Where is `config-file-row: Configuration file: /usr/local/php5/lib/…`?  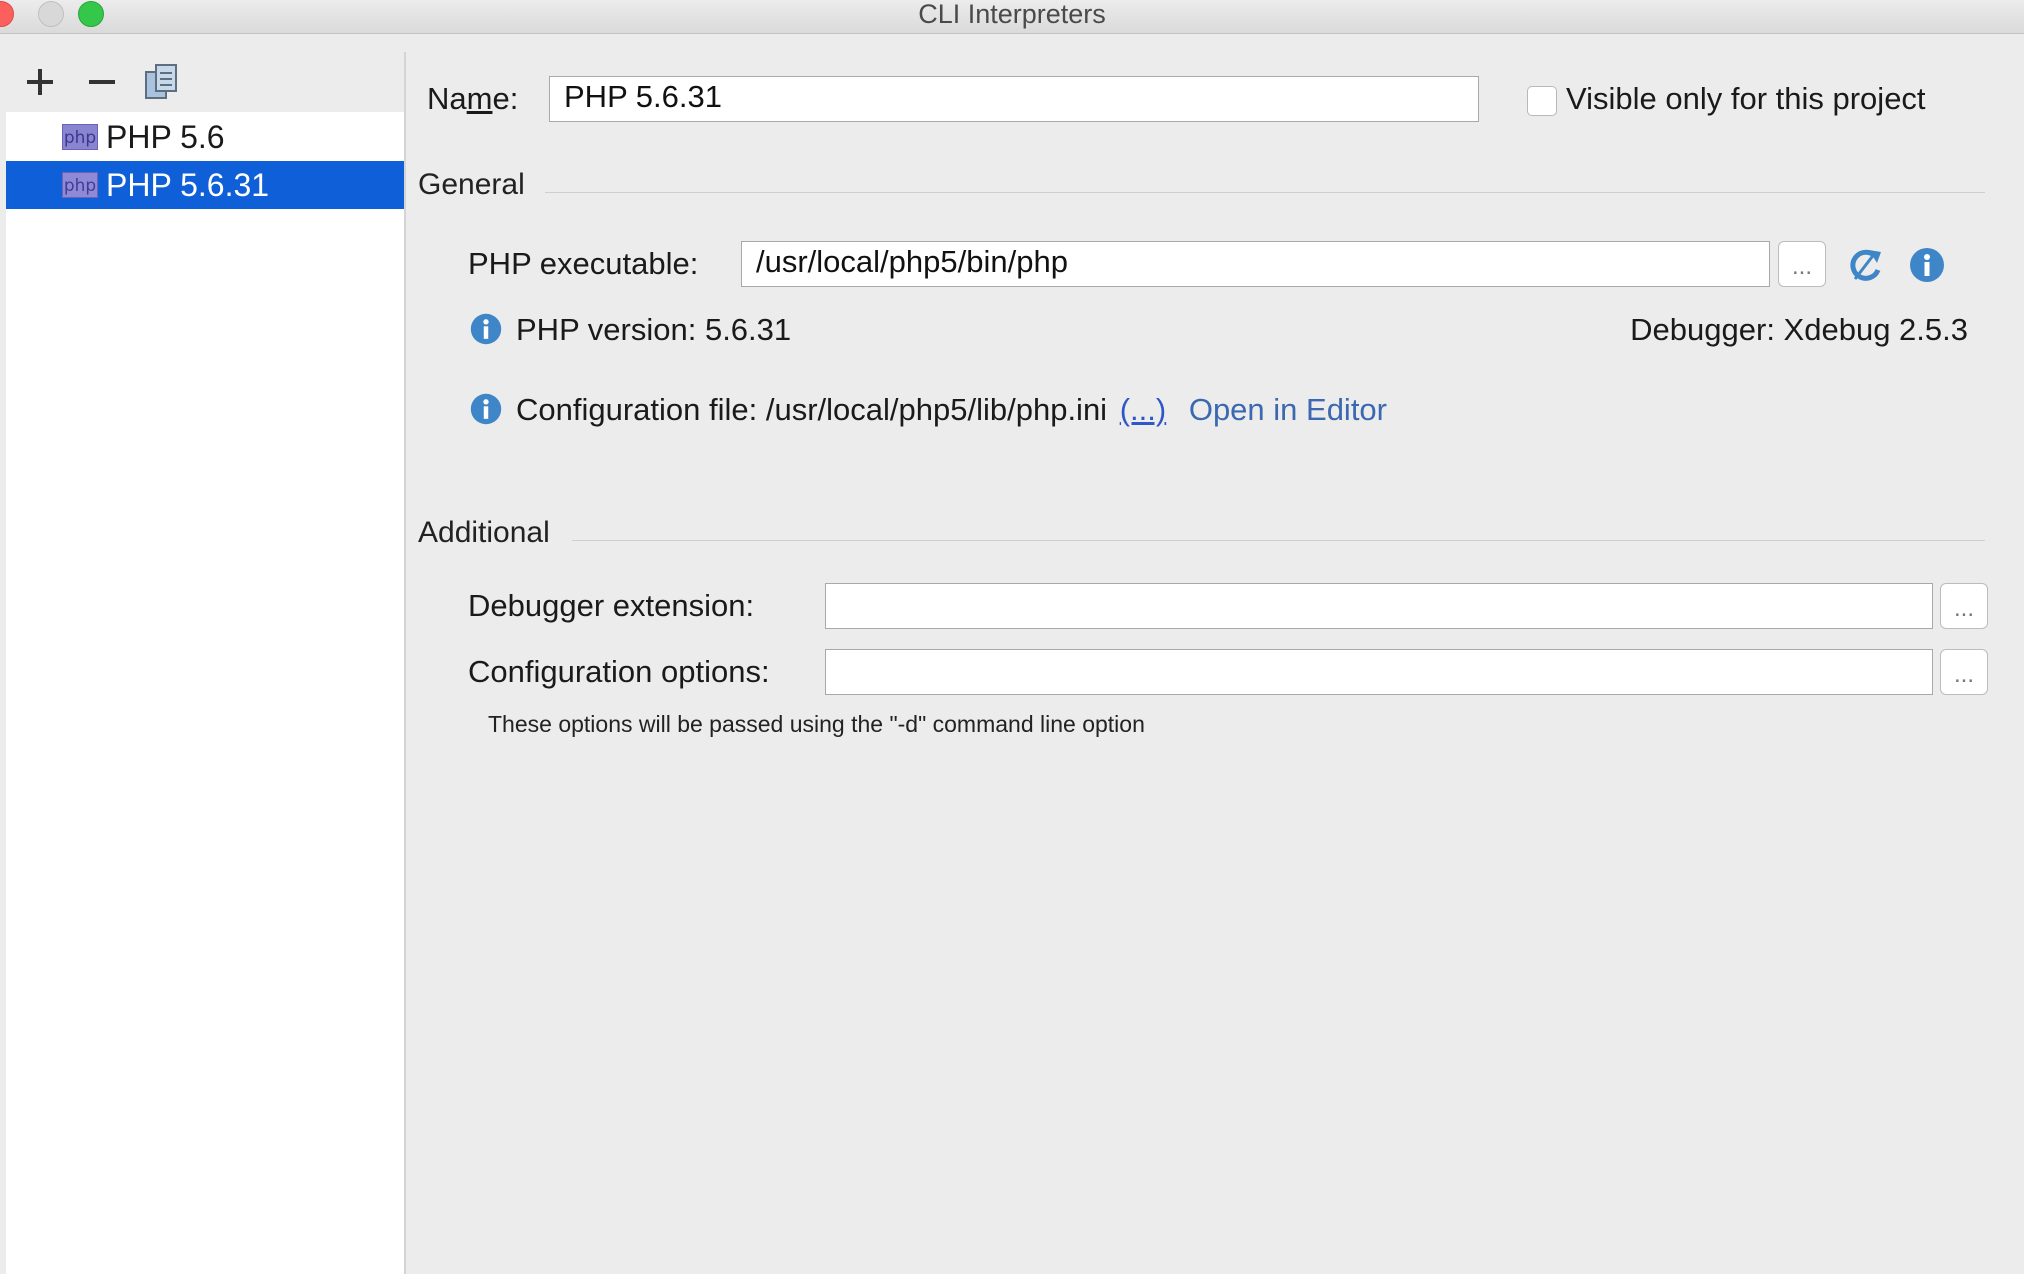
config-file-row: Configuration file: /usr/local/php5/lib/… is located at coordinates (951, 410).